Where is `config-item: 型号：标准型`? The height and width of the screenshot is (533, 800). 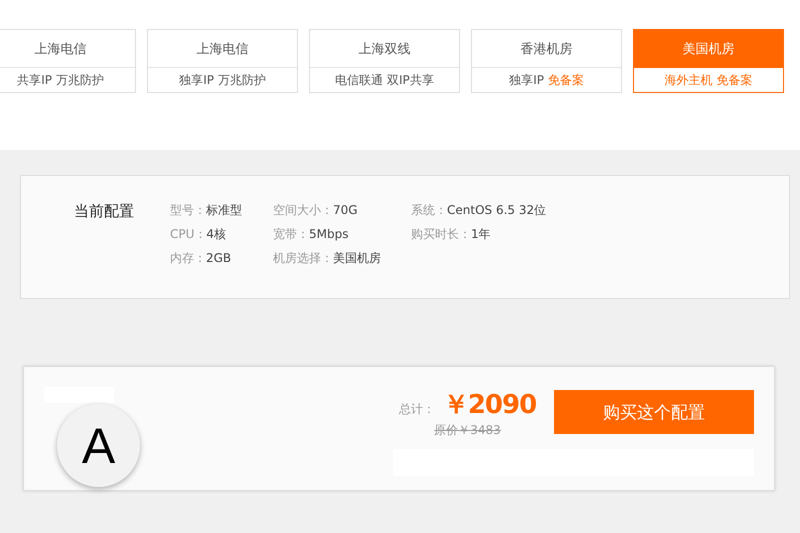
config-item: 型号：标准型 is located at coordinates (206, 210).